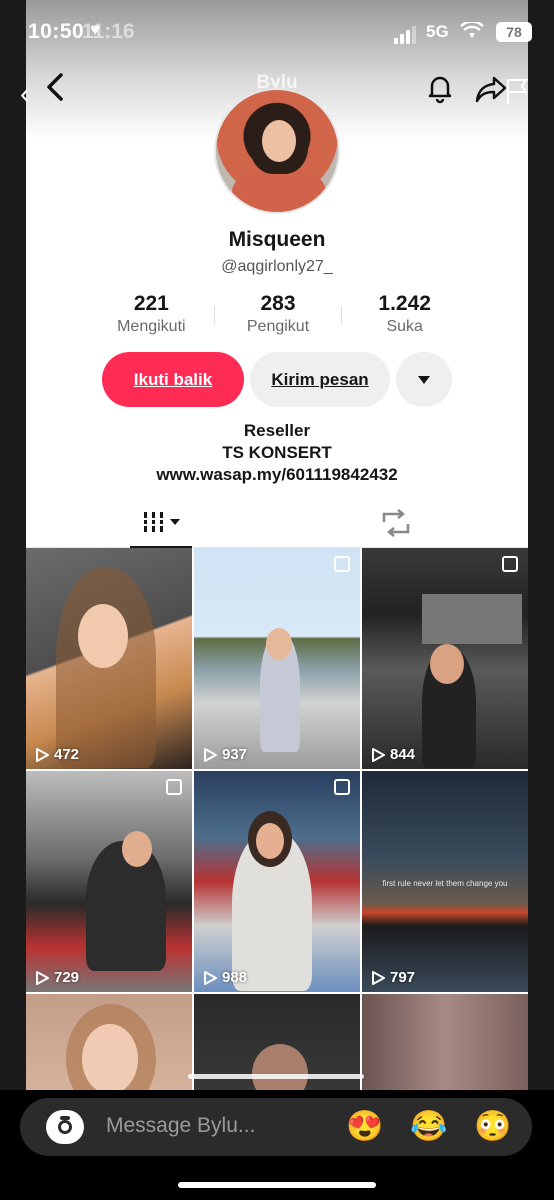 Image resolution: width=554 pixels, height=1200 pixels. What do you see at coordinates (392, 754) in the screenshot?
I see `view-count: 844` at bounding box center [392, 754].